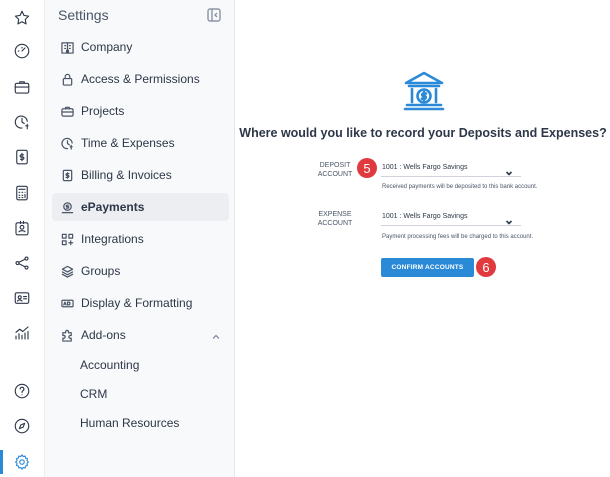 The image size is (610, 477). What do you see at coordinates (129, 423) in the screenshot?
I see `sidebar-subitem-human-resources: Human Resources` at bounding box center [129, 423].